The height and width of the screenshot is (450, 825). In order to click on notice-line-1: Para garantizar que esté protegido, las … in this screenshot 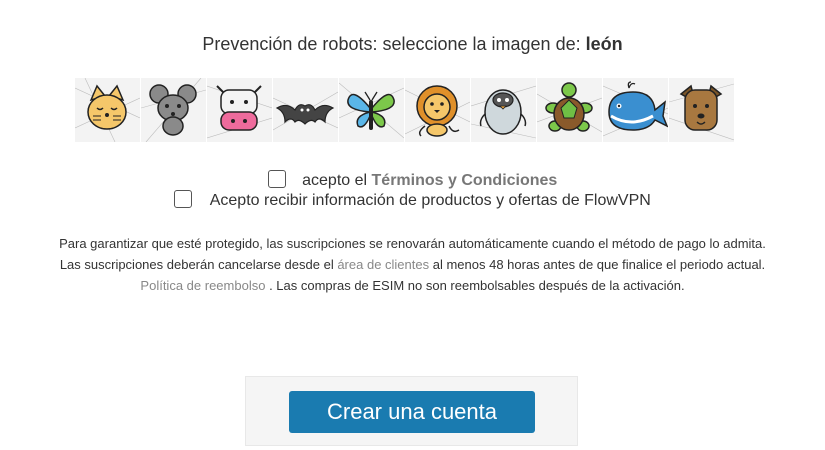, I will do `click(412, 243)`.